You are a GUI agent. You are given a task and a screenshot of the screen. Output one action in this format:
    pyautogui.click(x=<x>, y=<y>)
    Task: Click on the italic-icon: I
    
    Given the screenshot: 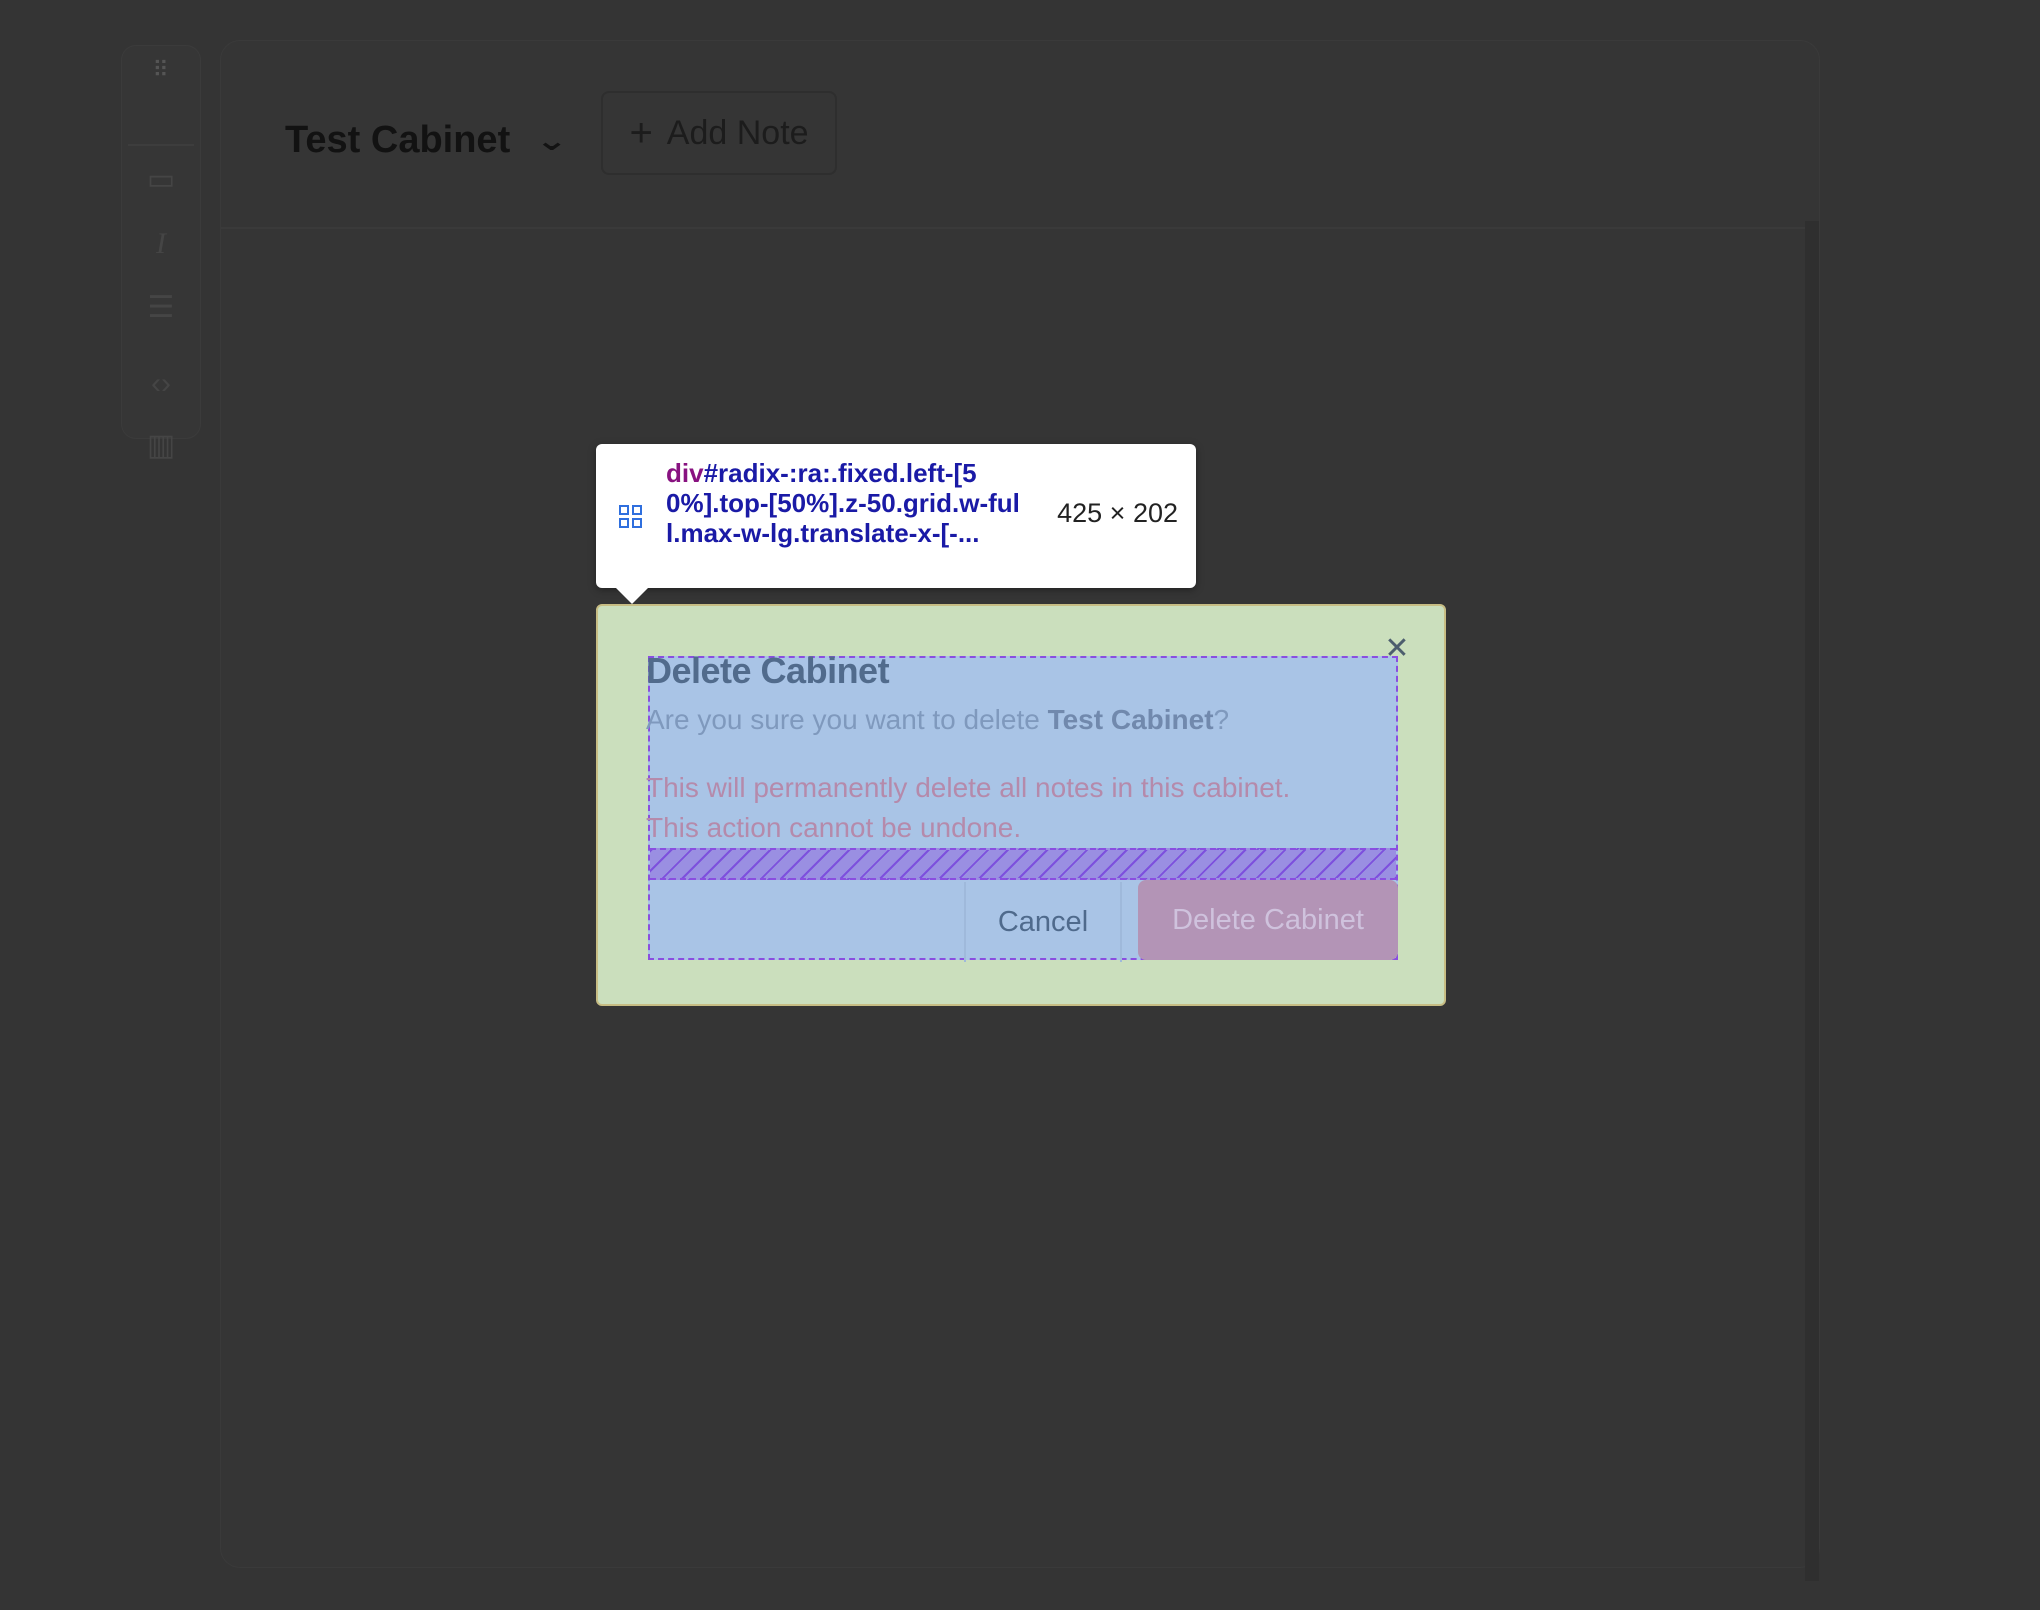 What is the action you would take?
    pyautogui.click(x=161, y=244)
    